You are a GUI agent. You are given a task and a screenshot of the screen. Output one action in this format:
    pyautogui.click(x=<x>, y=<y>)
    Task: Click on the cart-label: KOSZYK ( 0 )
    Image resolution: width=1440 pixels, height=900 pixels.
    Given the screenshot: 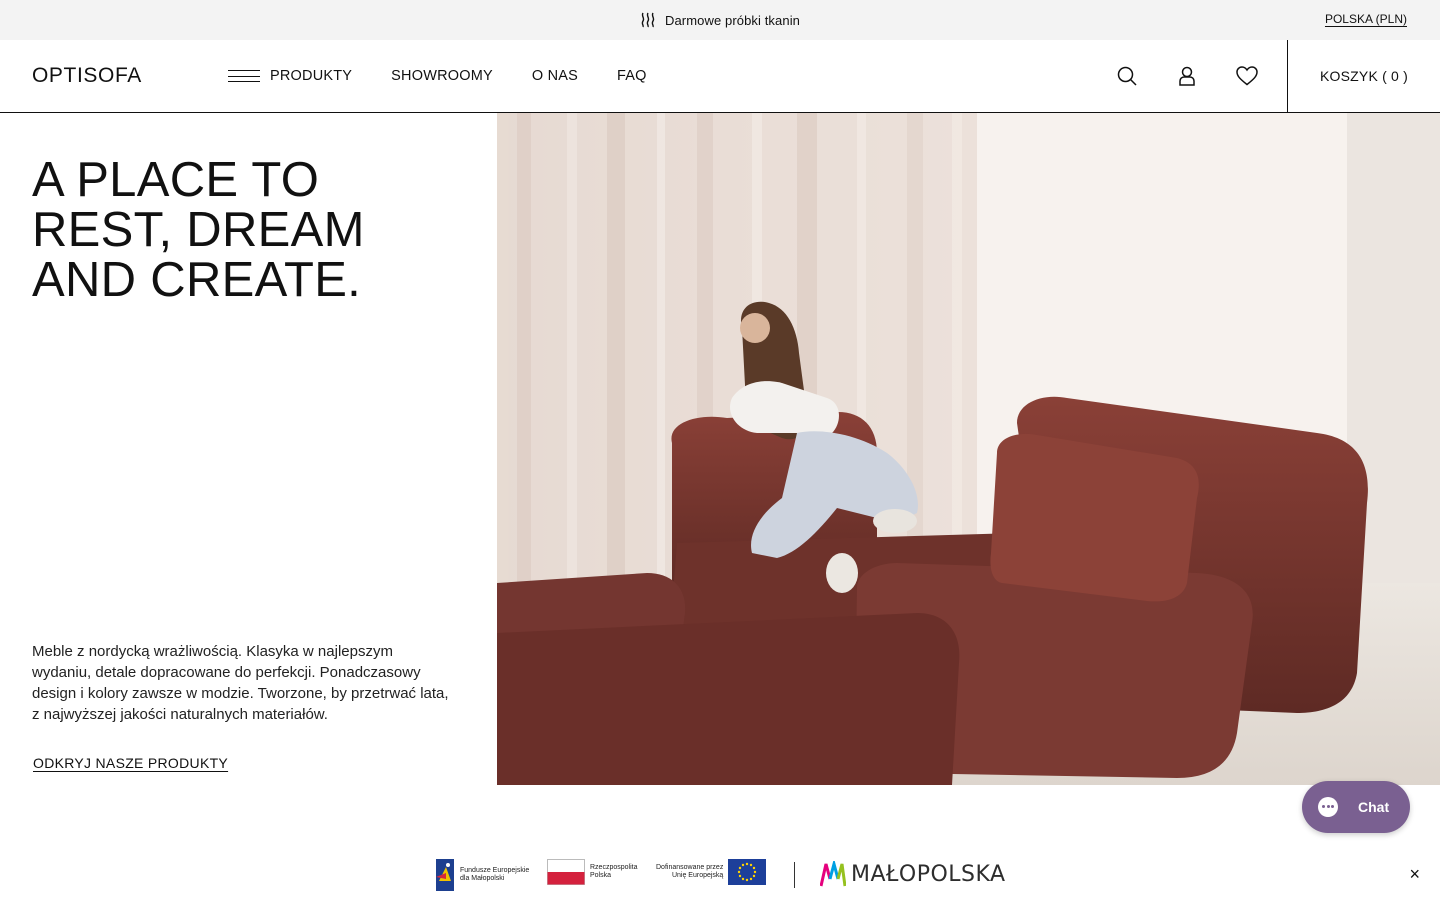 What is the action you would take?
    pyautogui.click(x=1364, y=76)
    